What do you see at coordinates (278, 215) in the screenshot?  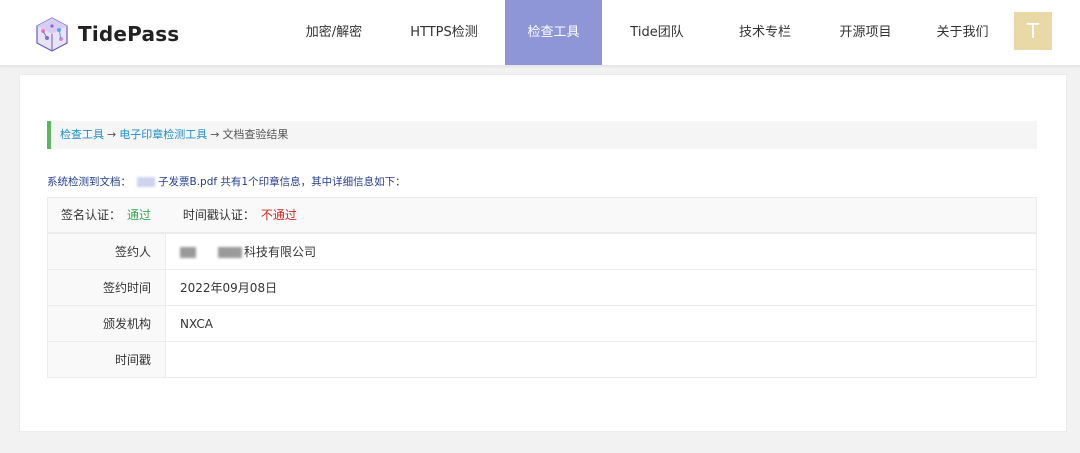 I see `timestamp-auth-status: 不通过` at bounding box center [278, 215].